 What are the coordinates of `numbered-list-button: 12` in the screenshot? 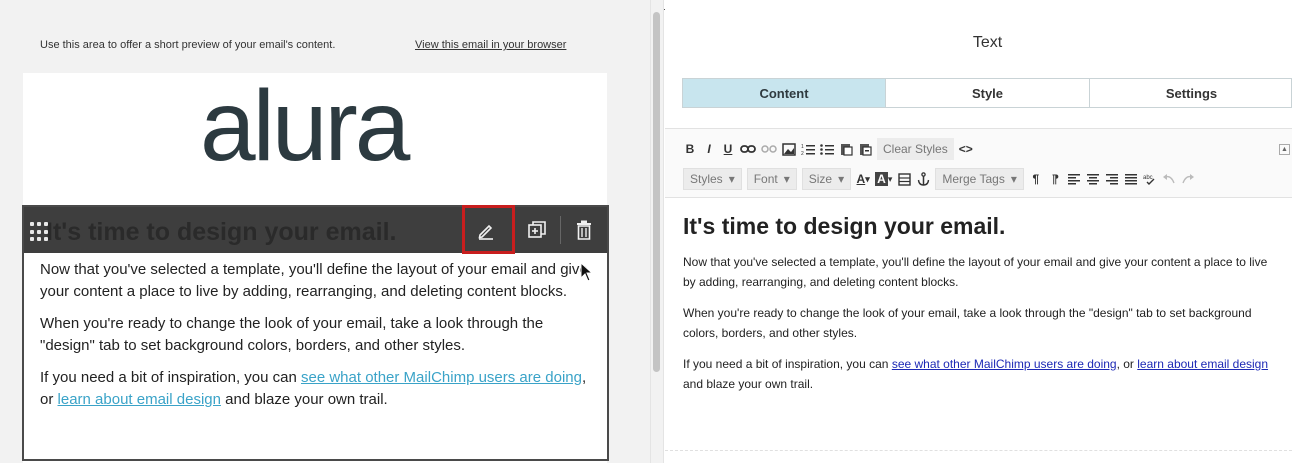 It's located at (808, 149).